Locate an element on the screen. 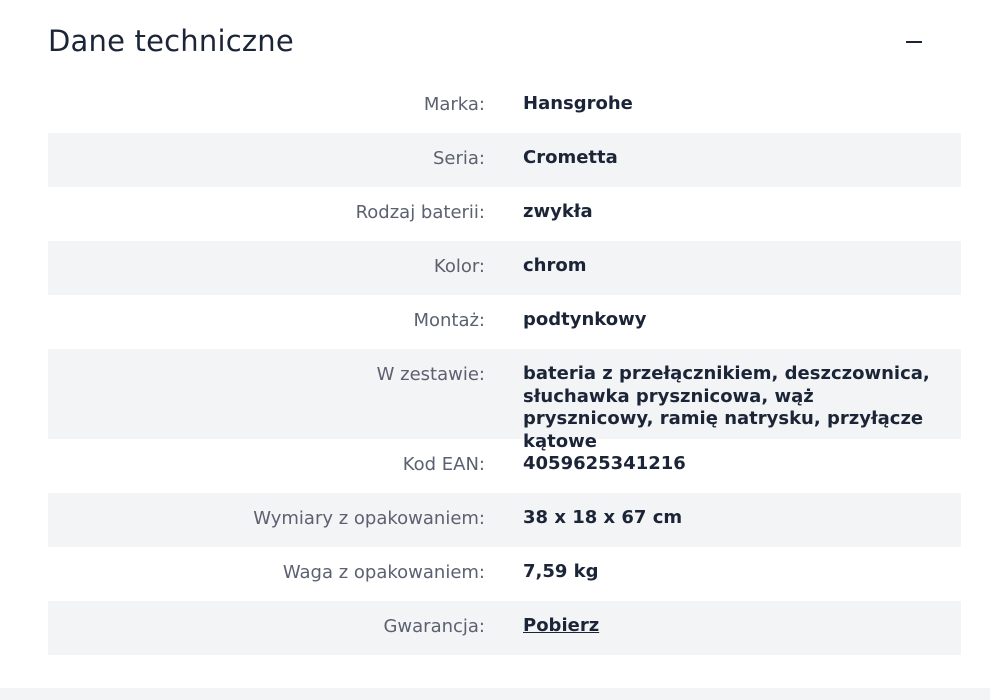 The height and width of the screenshot is (700, 990). warranty-download-link: Pobierz is located at coordinates (561, 625).